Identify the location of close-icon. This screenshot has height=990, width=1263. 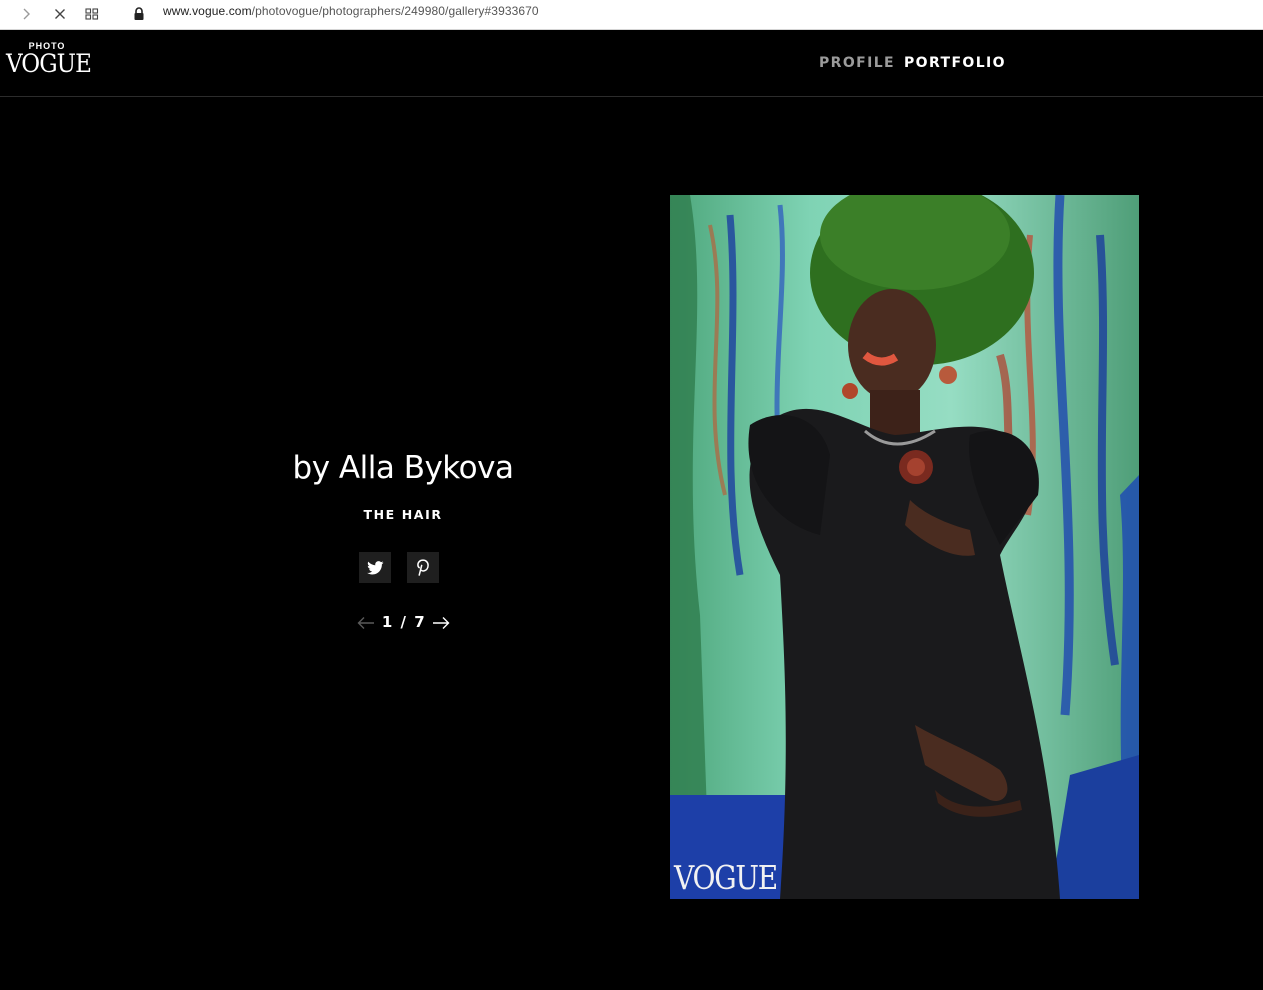
(60, 14).